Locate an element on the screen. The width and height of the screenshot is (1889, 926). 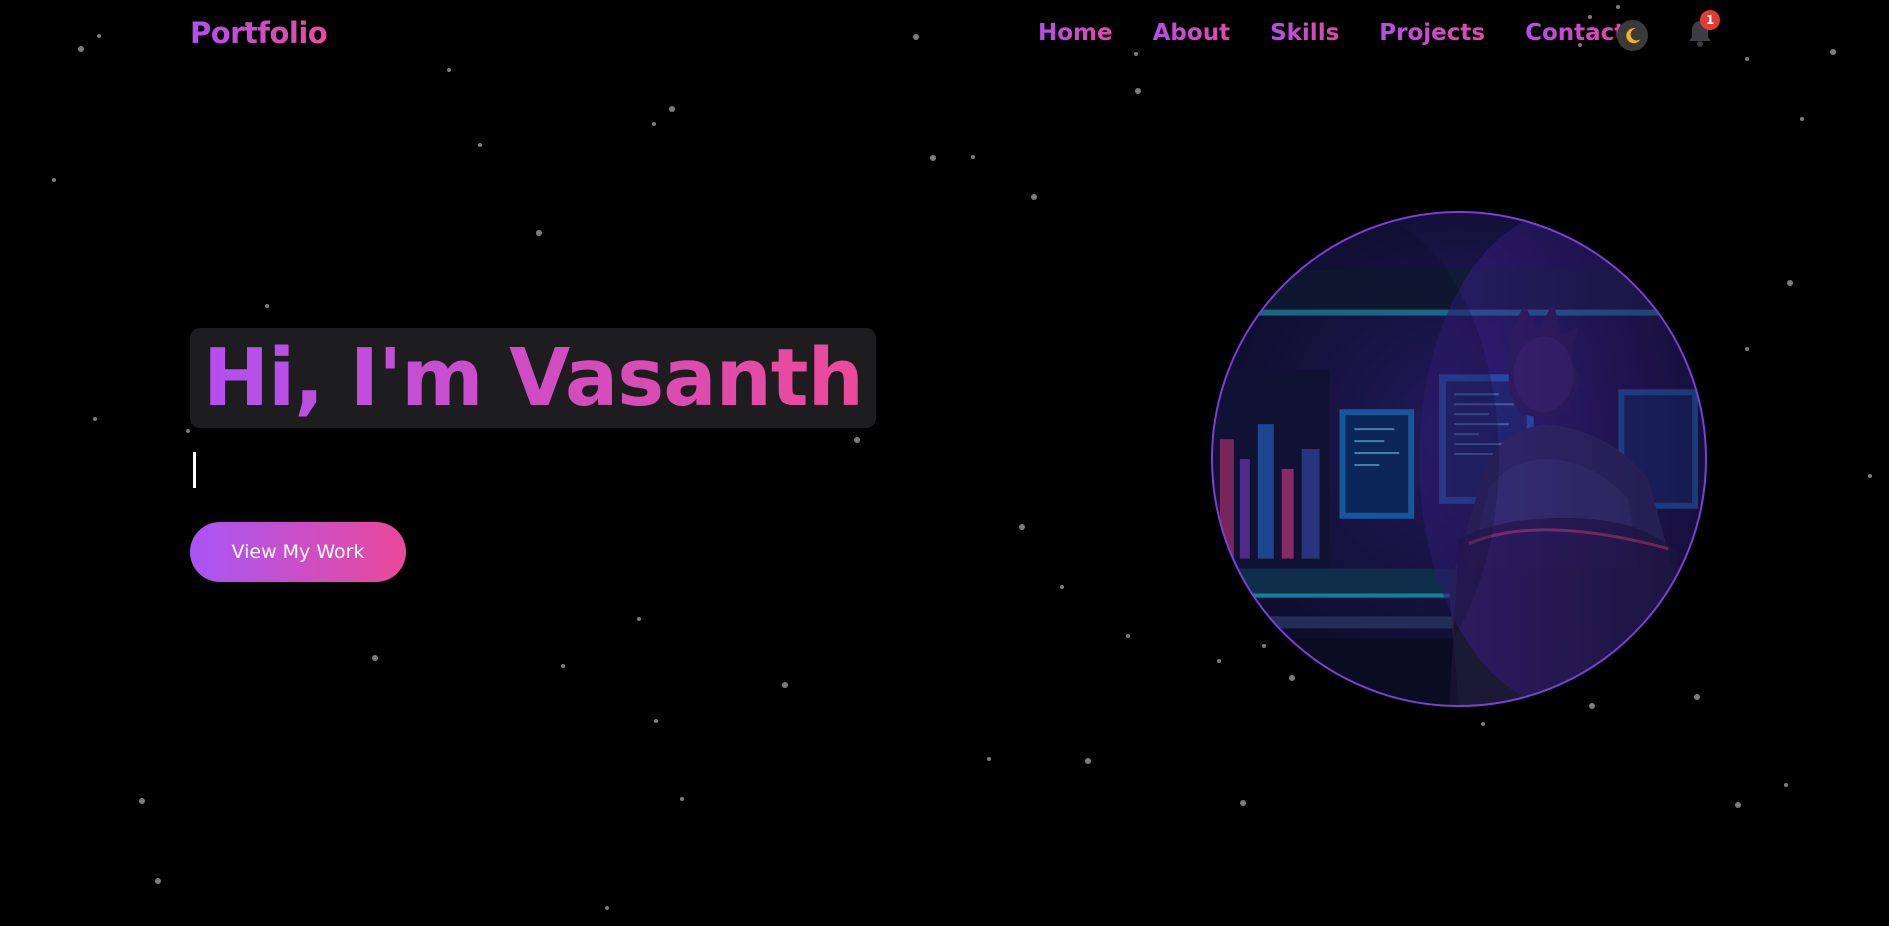
hero-illustration is located at coordinates (1459, 459).